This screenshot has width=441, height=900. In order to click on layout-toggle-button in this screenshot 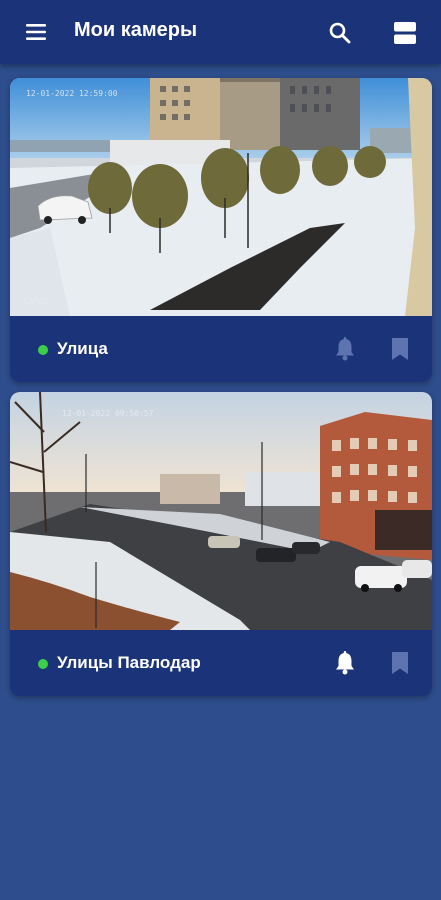, I will do `click(405, 33)`.